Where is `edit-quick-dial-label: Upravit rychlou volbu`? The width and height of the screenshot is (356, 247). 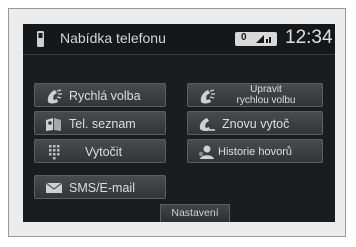 edit-quick-dial-label: Upravit rychlou volbu is located at coordinates (266, 95).